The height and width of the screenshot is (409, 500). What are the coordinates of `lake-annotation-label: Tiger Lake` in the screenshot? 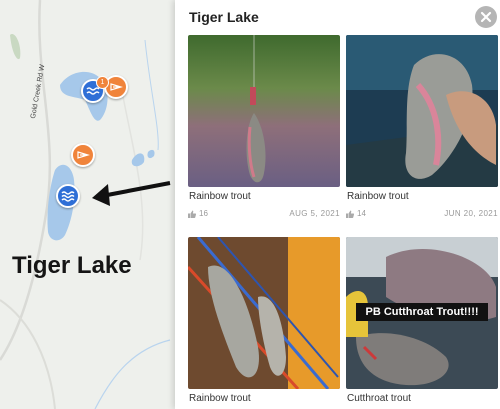 It's located at (72, 265).